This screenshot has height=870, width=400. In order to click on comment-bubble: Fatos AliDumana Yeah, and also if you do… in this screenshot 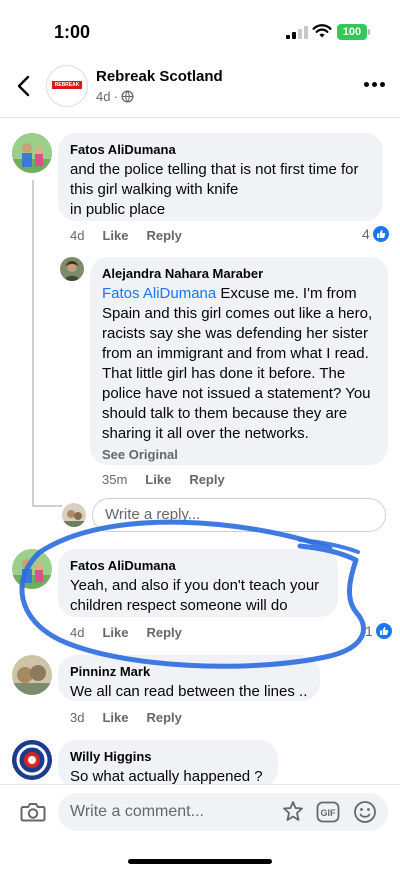, I will do `click(198, 583)`.